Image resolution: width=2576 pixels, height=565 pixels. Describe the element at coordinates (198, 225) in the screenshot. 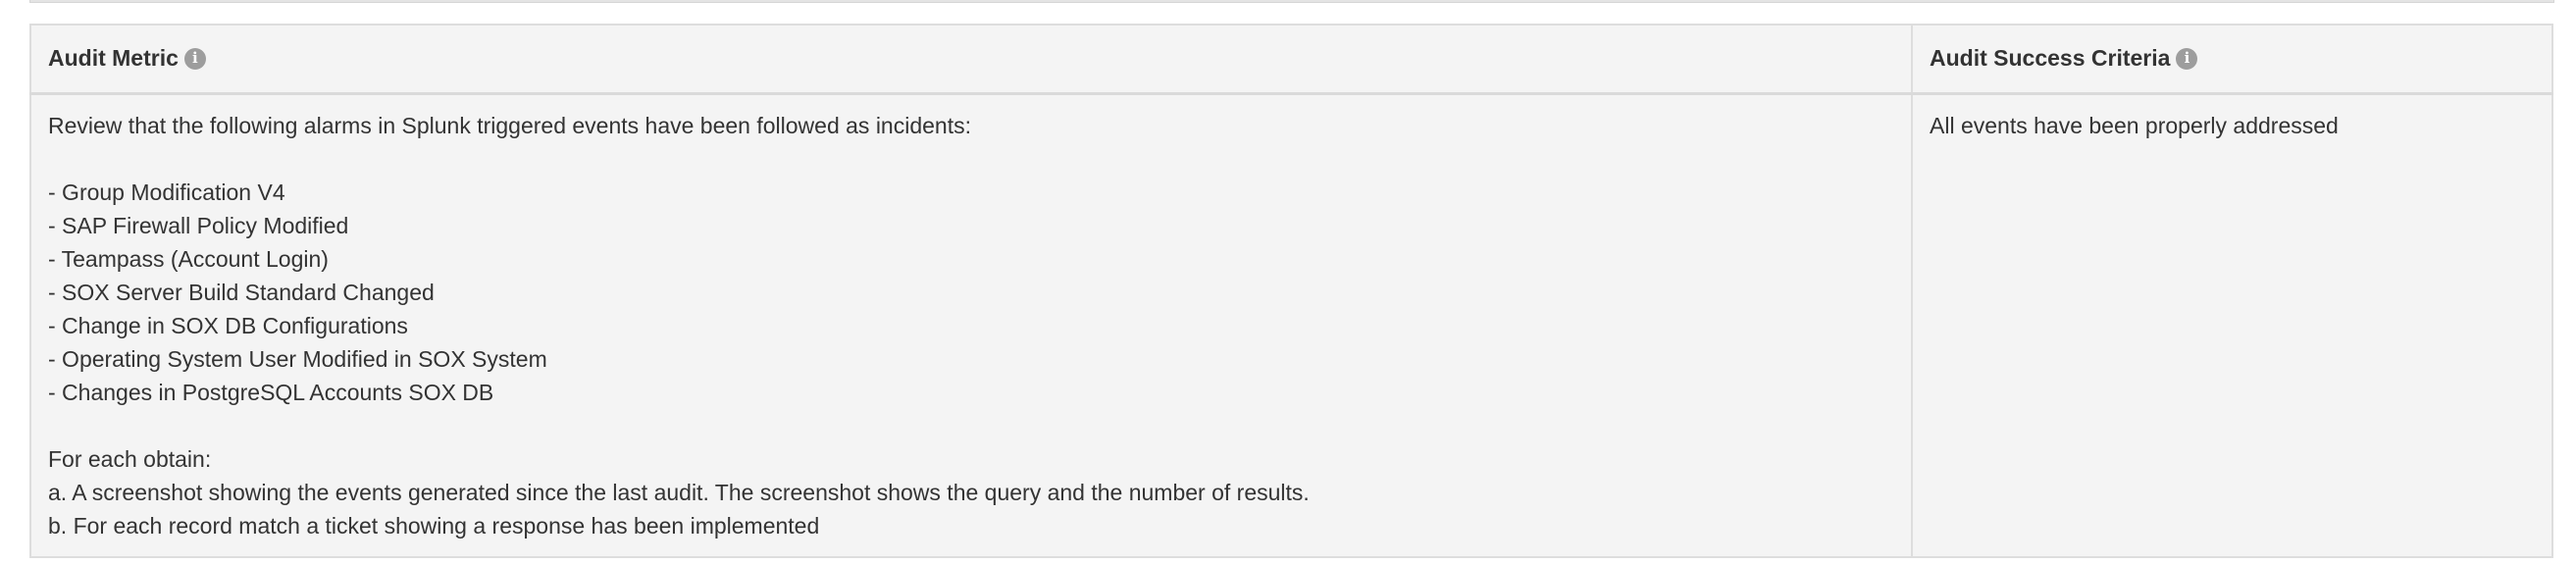

I see `metric-line: - SAP Firewall Policy Modified` at that location.